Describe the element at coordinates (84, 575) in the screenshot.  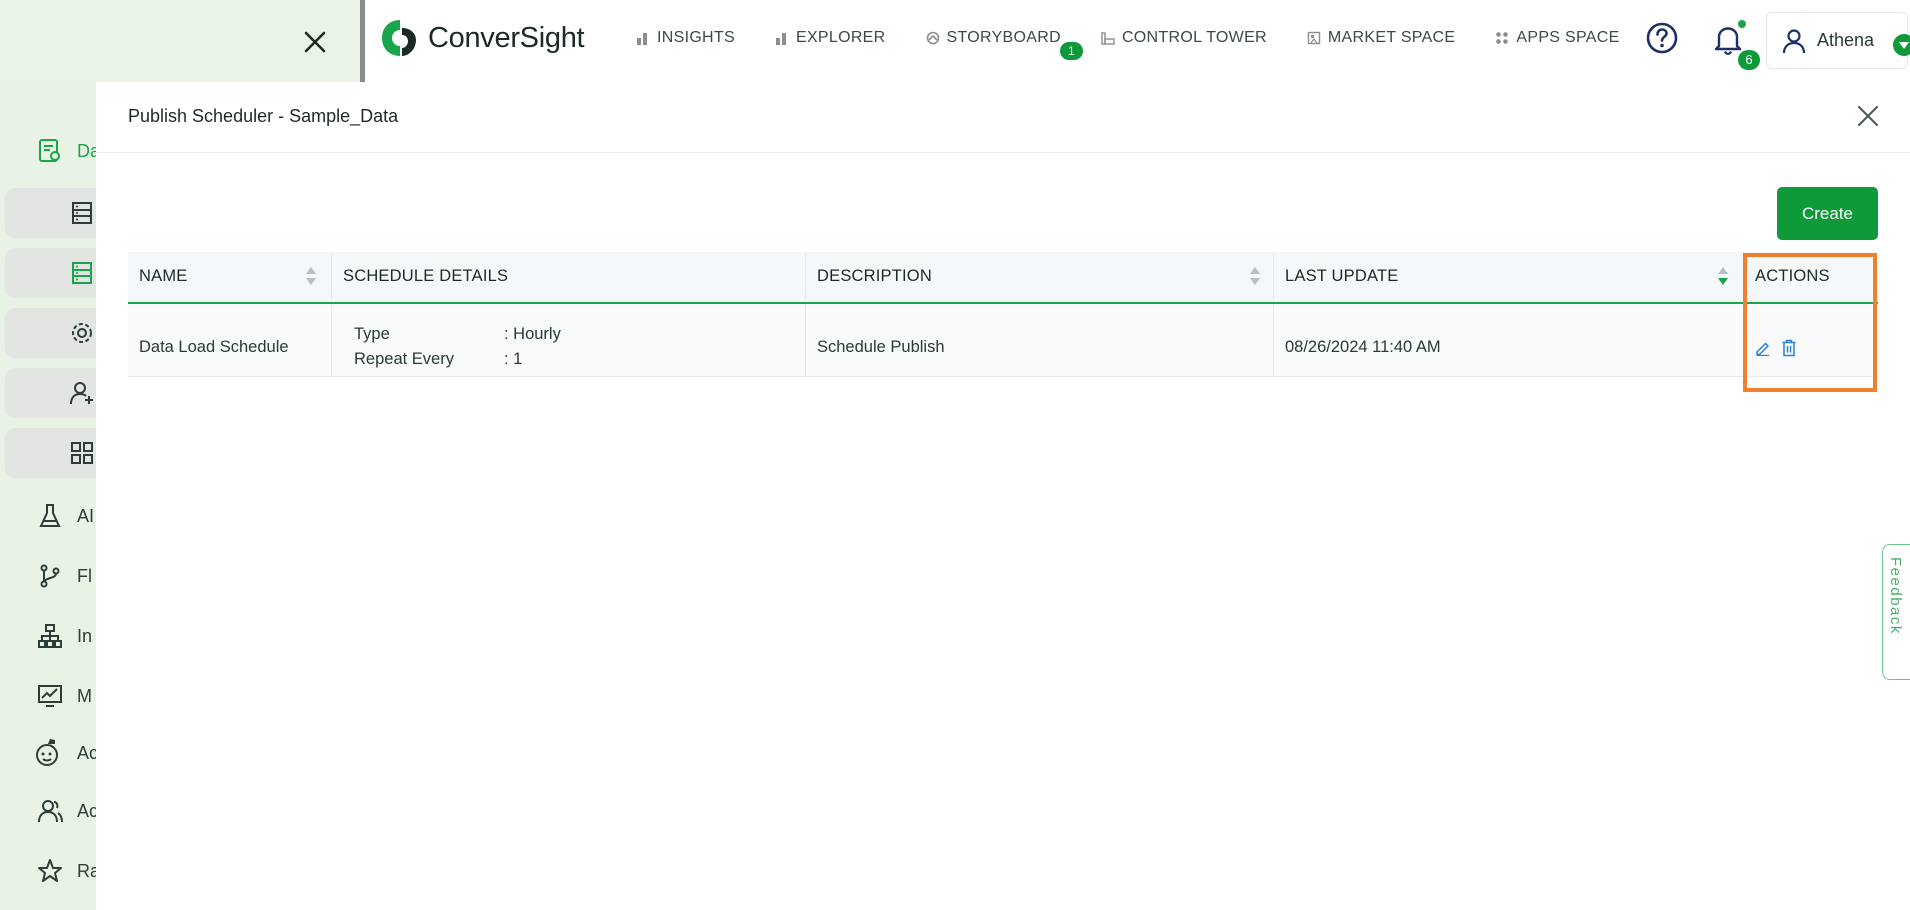
I see `sidebar-item-label: Fl` at that location.